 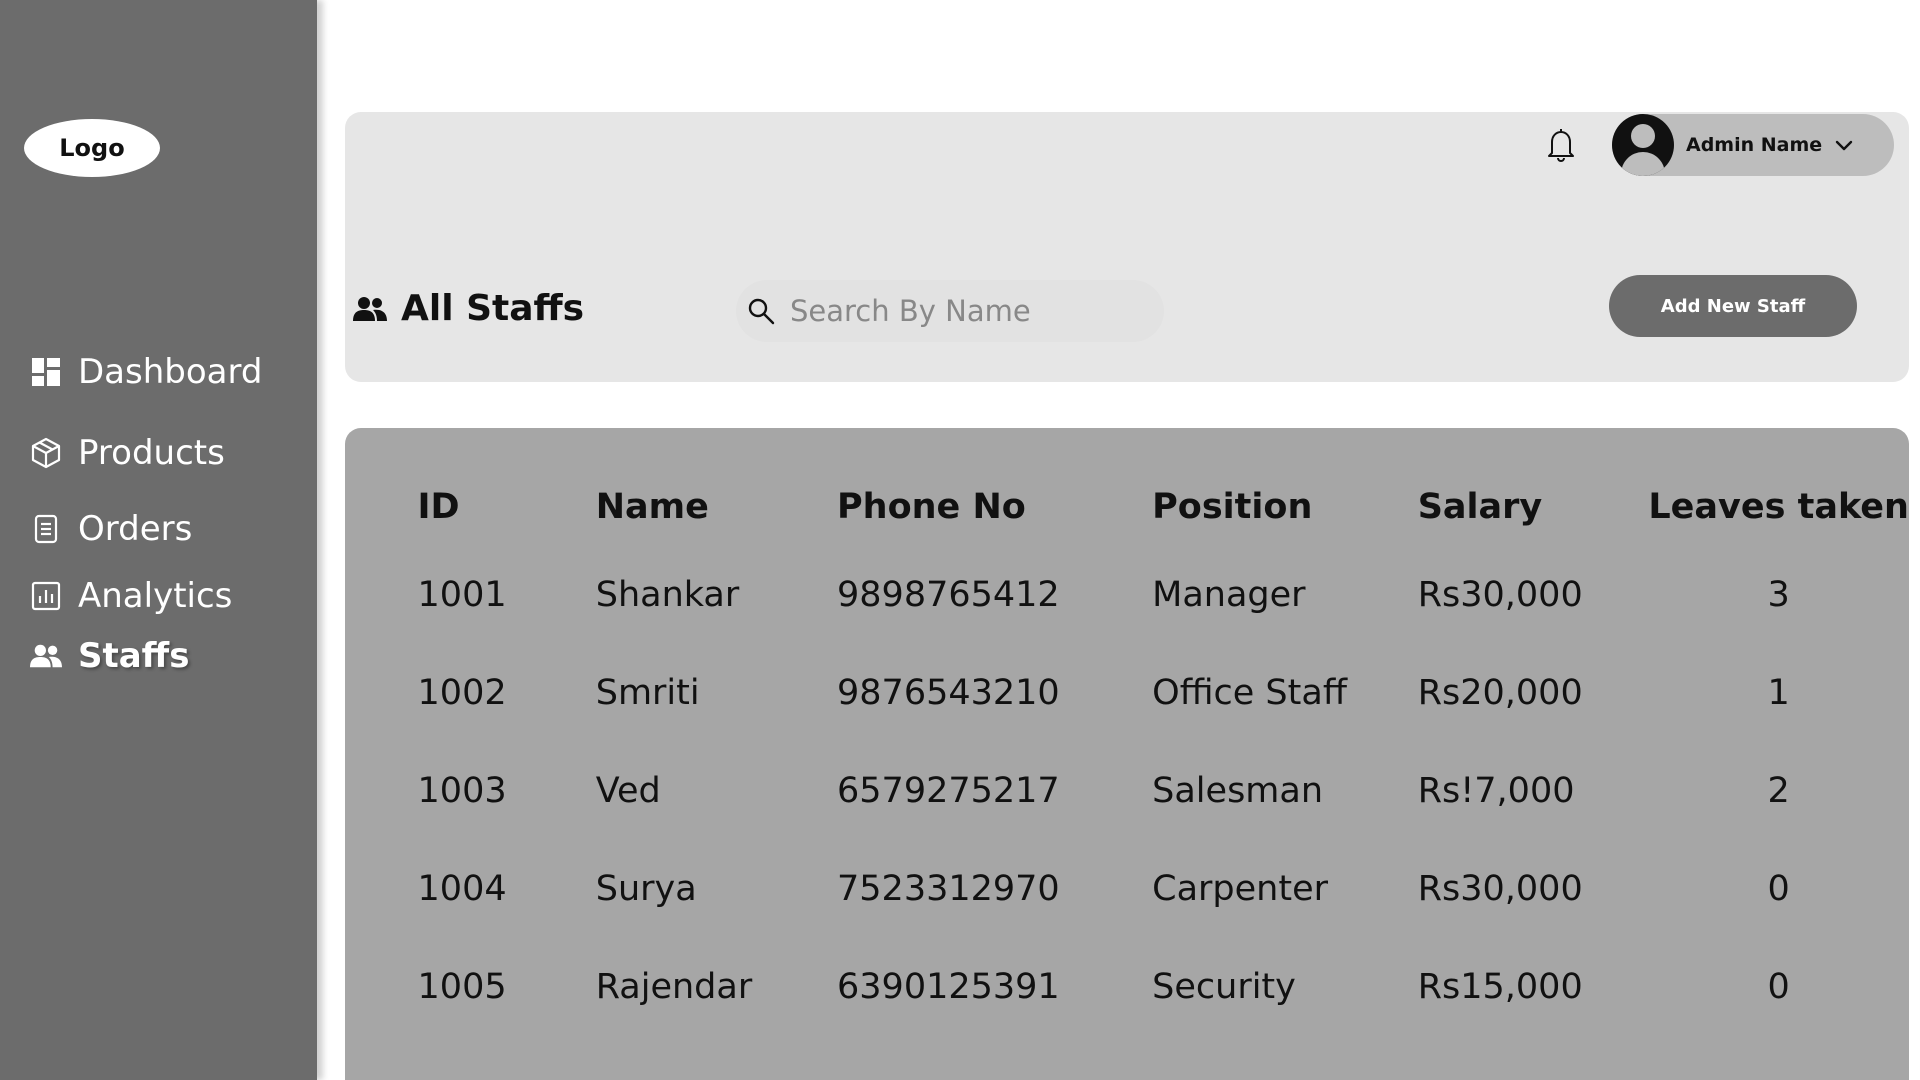 What do you see at coordinates (462, 889) in the screenshot?
I see `cell-id: 1004` at bounding box center [462, 889].